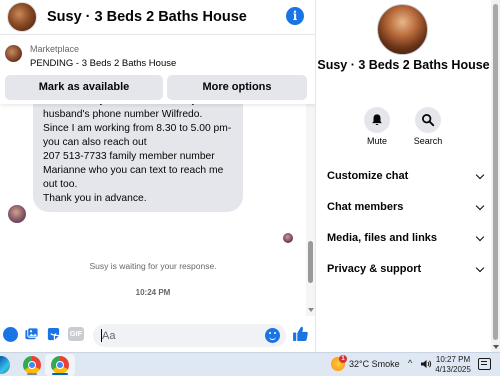  I want to click on mute-button: Mute, so click(377, 126).